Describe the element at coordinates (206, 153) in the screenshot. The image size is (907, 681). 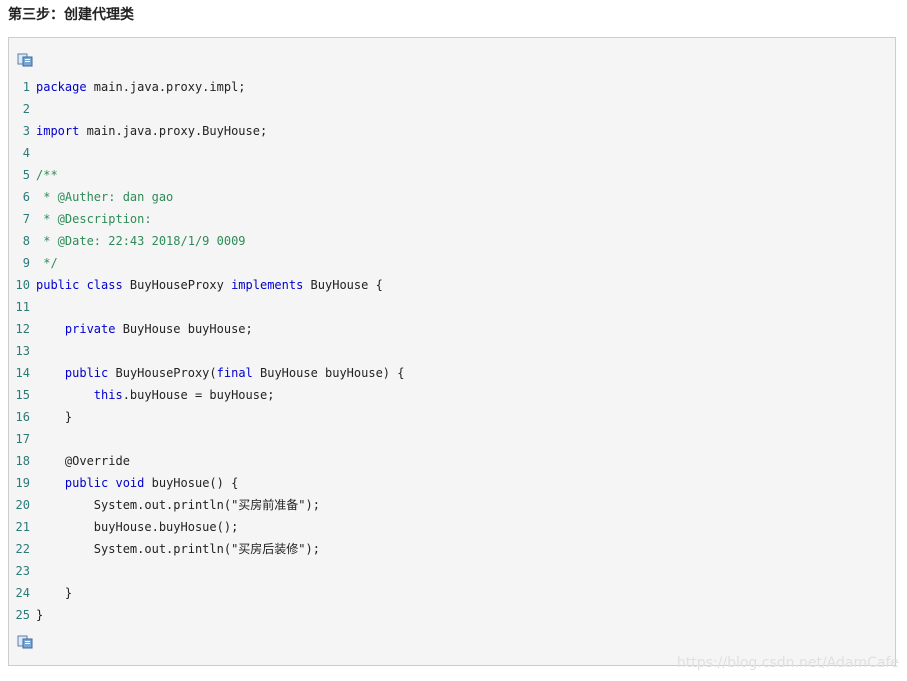
I see `code-line: 4` at that location.